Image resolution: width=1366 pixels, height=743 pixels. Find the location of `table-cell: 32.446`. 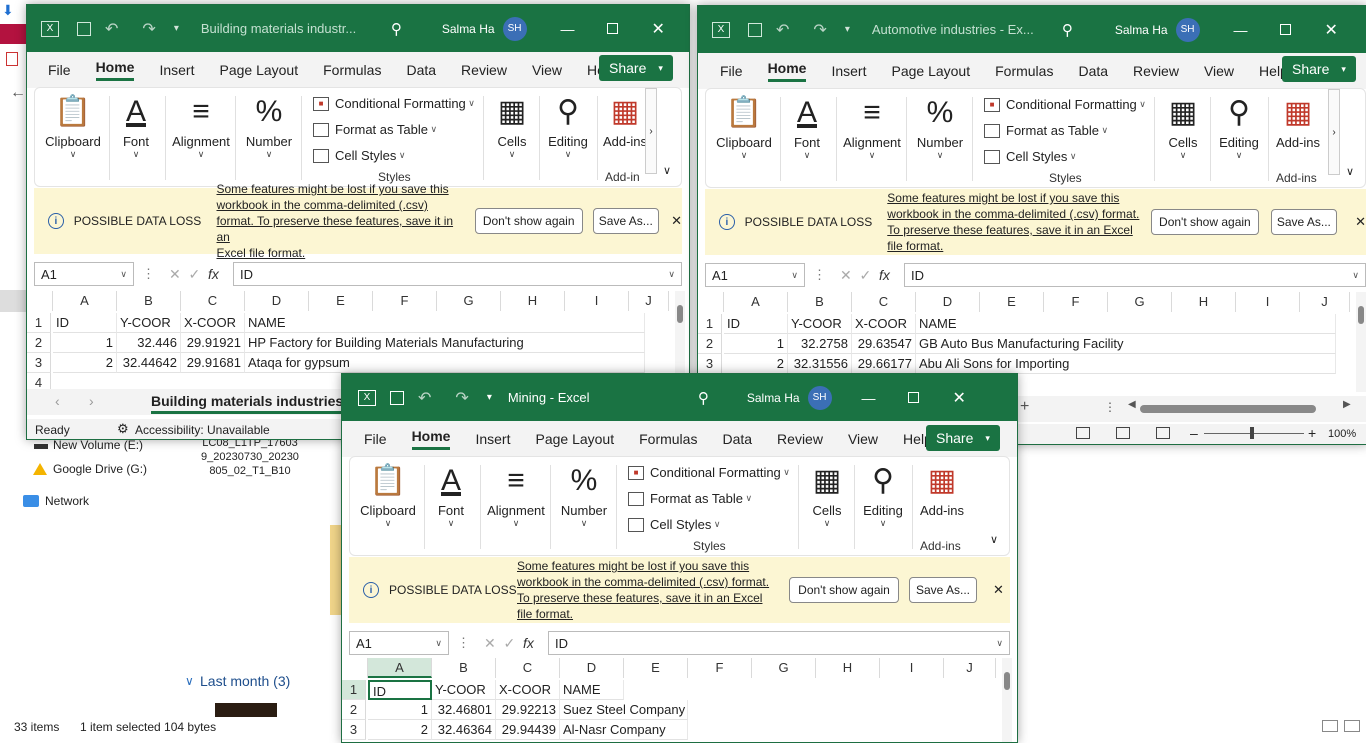

table-cell: 32.446 is located at coordinates (149, 343).